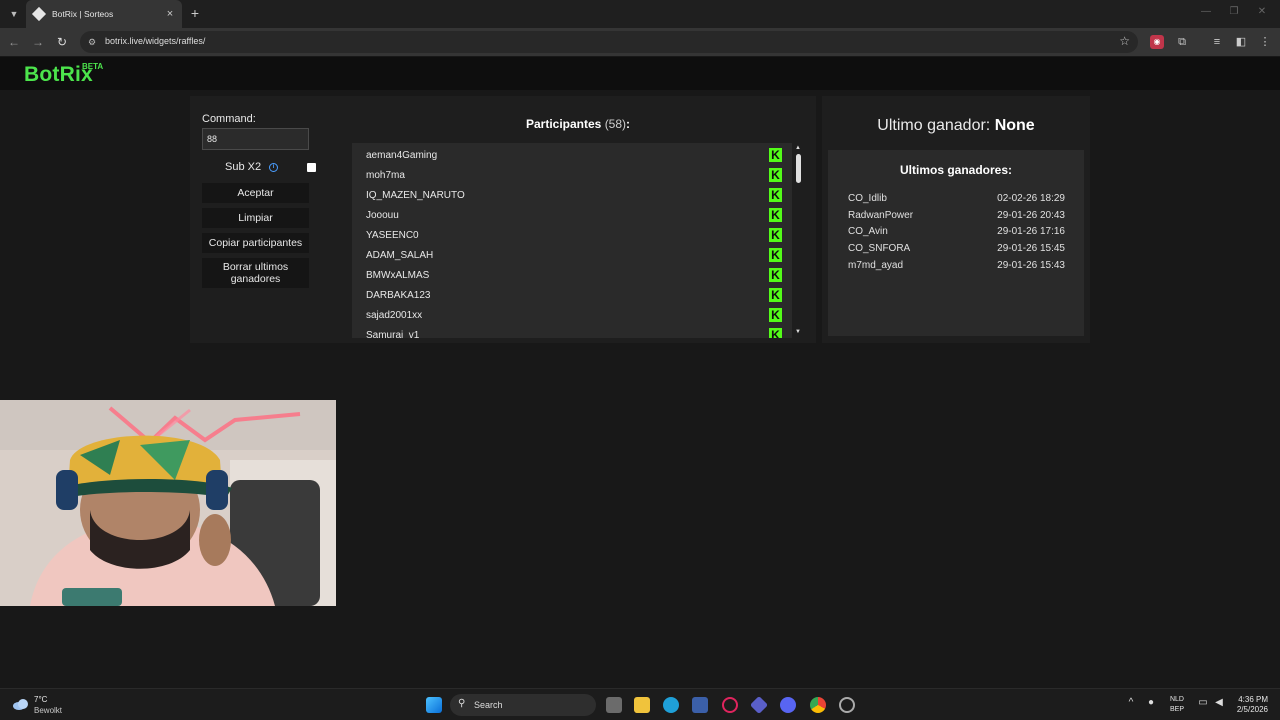  Describe the element at coordinates (382, 215) in the screenshot. I see `participant-name: Jooouu` at that location.